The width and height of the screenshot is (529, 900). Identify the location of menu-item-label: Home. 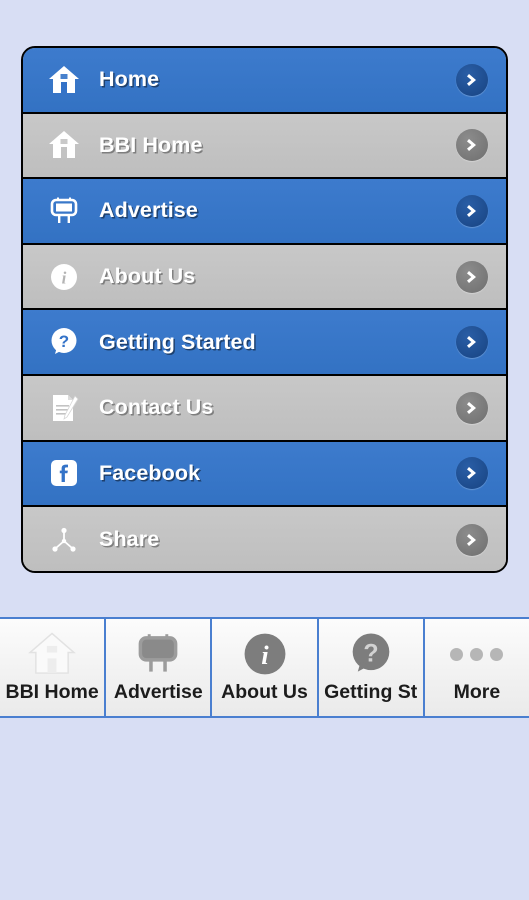
(129, 79).